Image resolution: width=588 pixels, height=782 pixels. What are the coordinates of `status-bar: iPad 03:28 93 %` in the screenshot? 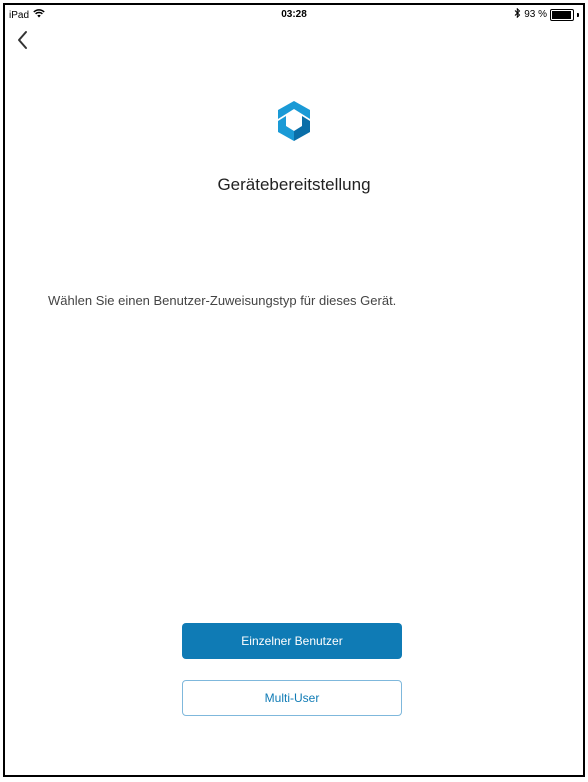 It's located at (294, 15).